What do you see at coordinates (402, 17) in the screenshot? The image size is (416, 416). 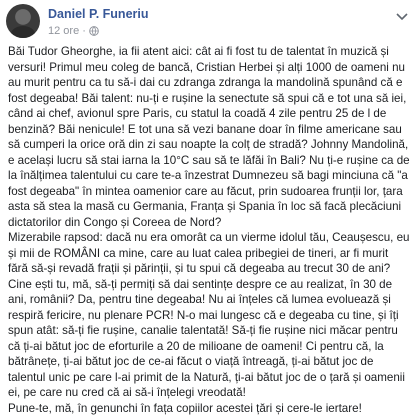 I see `post-options-chevron-icon` at bounding box center [402, 17].